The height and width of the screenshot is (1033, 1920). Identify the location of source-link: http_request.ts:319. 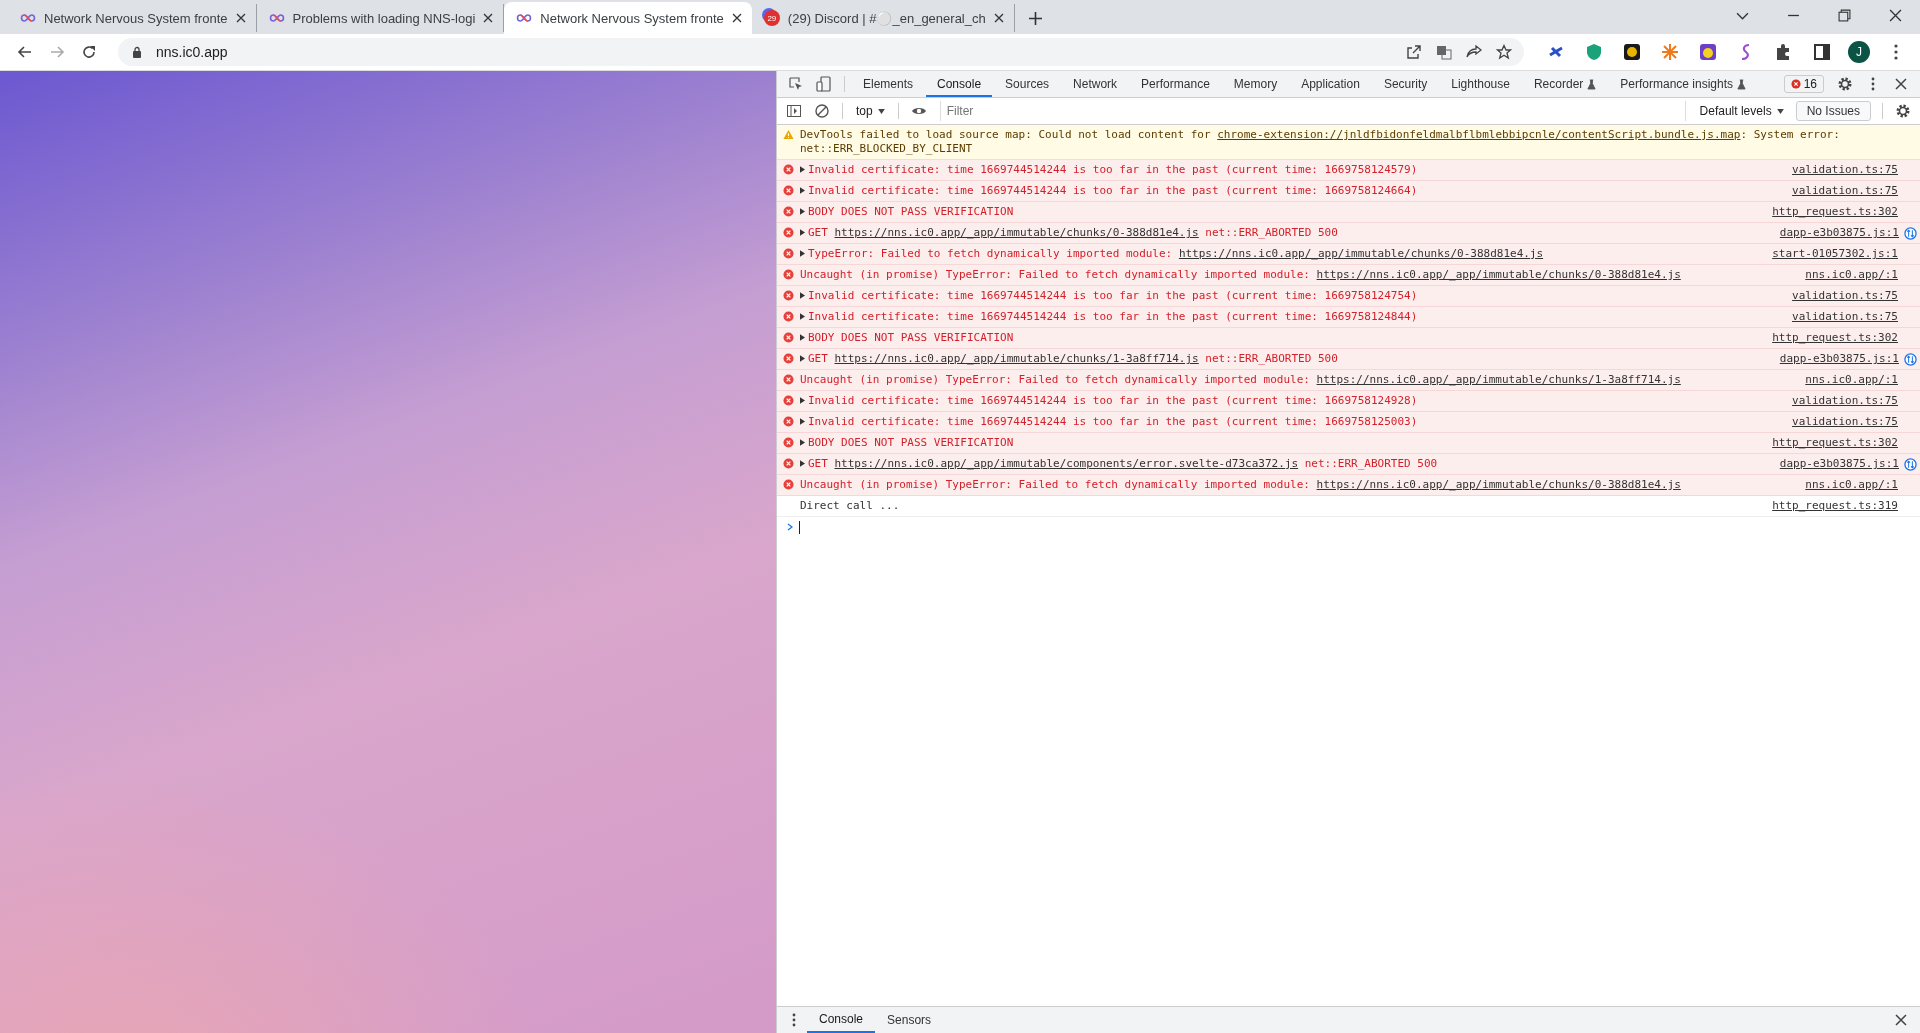
(1835, 506).